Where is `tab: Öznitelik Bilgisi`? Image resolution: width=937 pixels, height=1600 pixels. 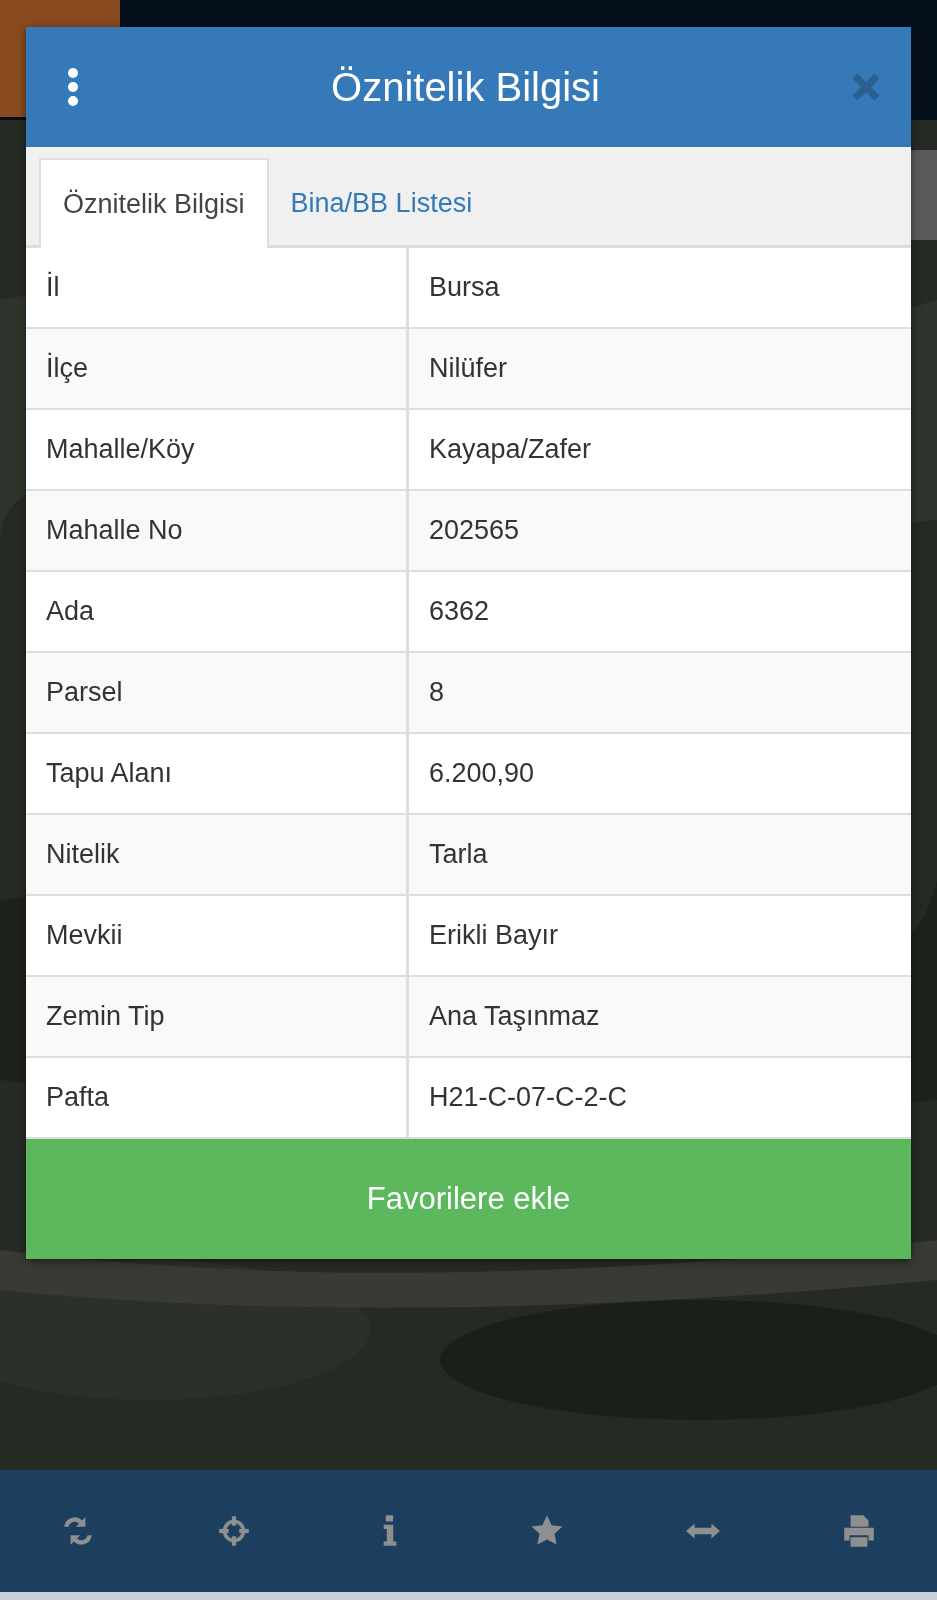 tab: Öznitelik Bilgisi is located at coordinates (154, 203).